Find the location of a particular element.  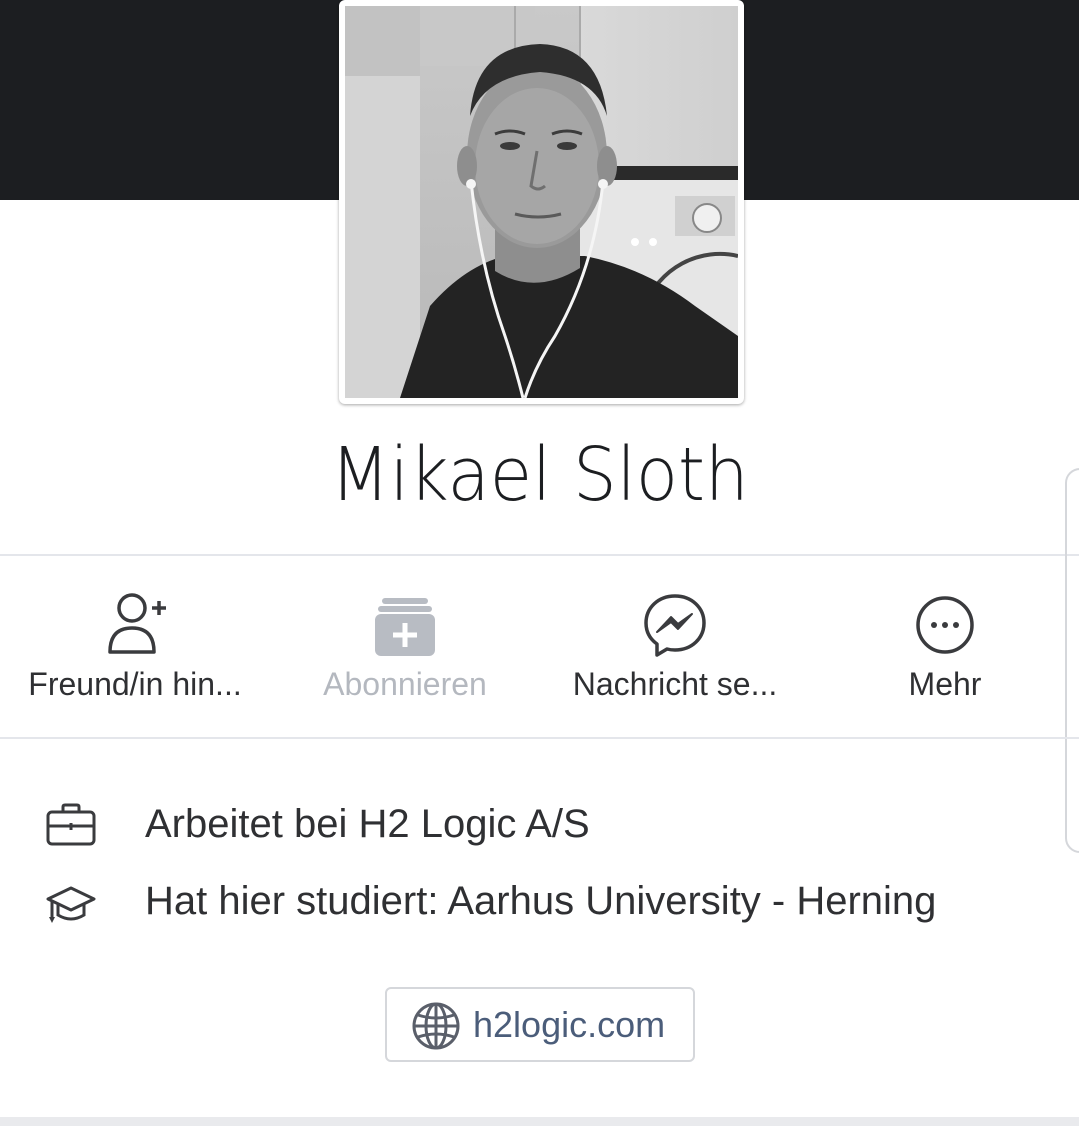

more-label: Mehr is located at coordinates (945, 684).